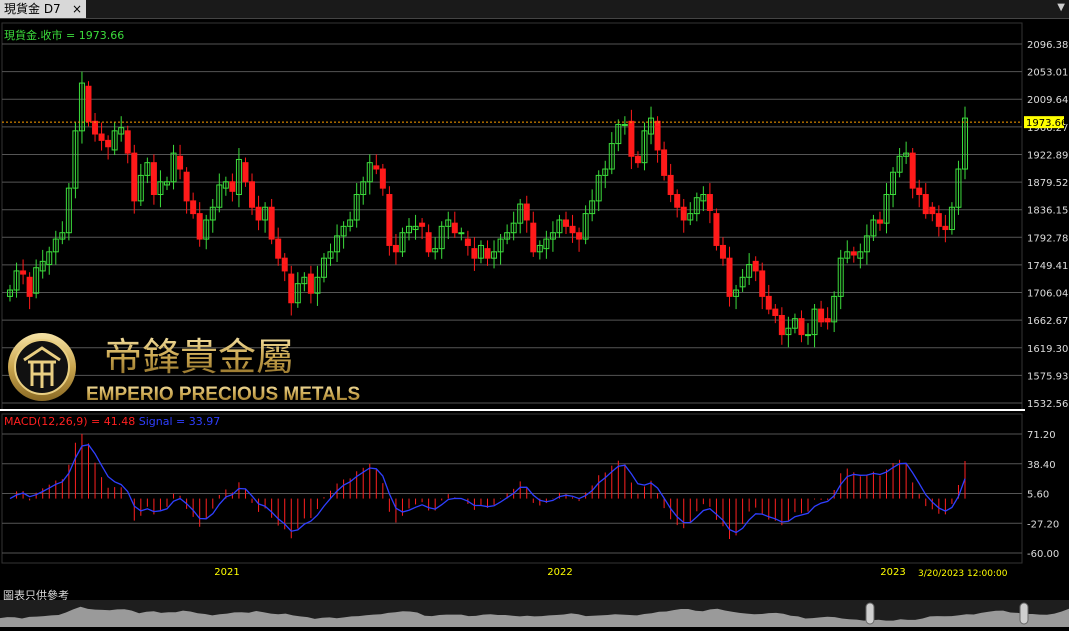  What do you see at coordinates (1047, 183) in the screenshot?
I see `price-tick-label: 1879.52` at bounding box center [1047, 183].